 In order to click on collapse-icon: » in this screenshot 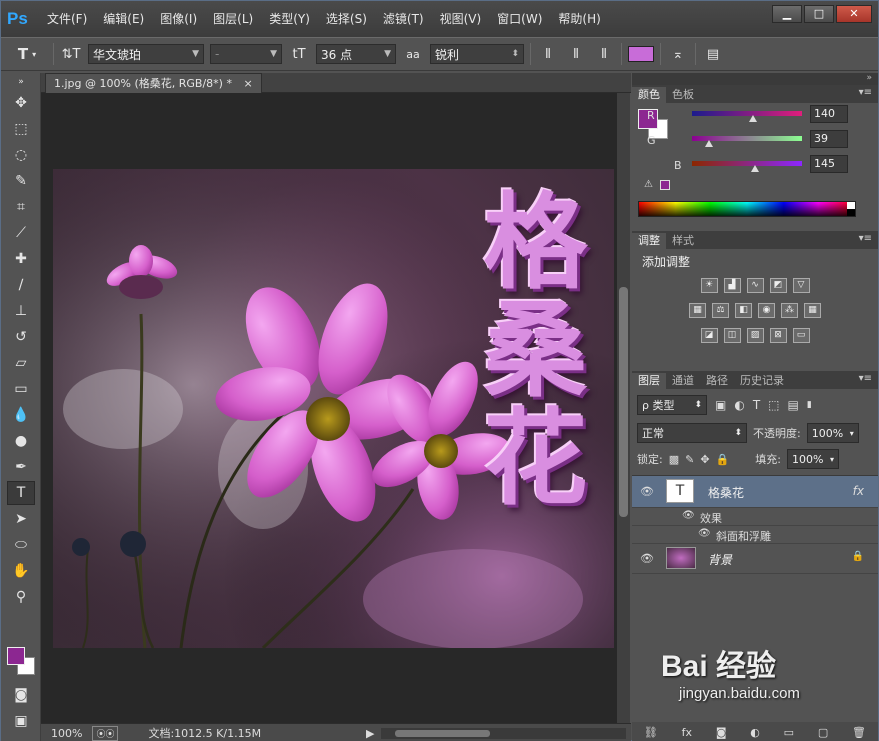, I will do `click(21, 82)`.